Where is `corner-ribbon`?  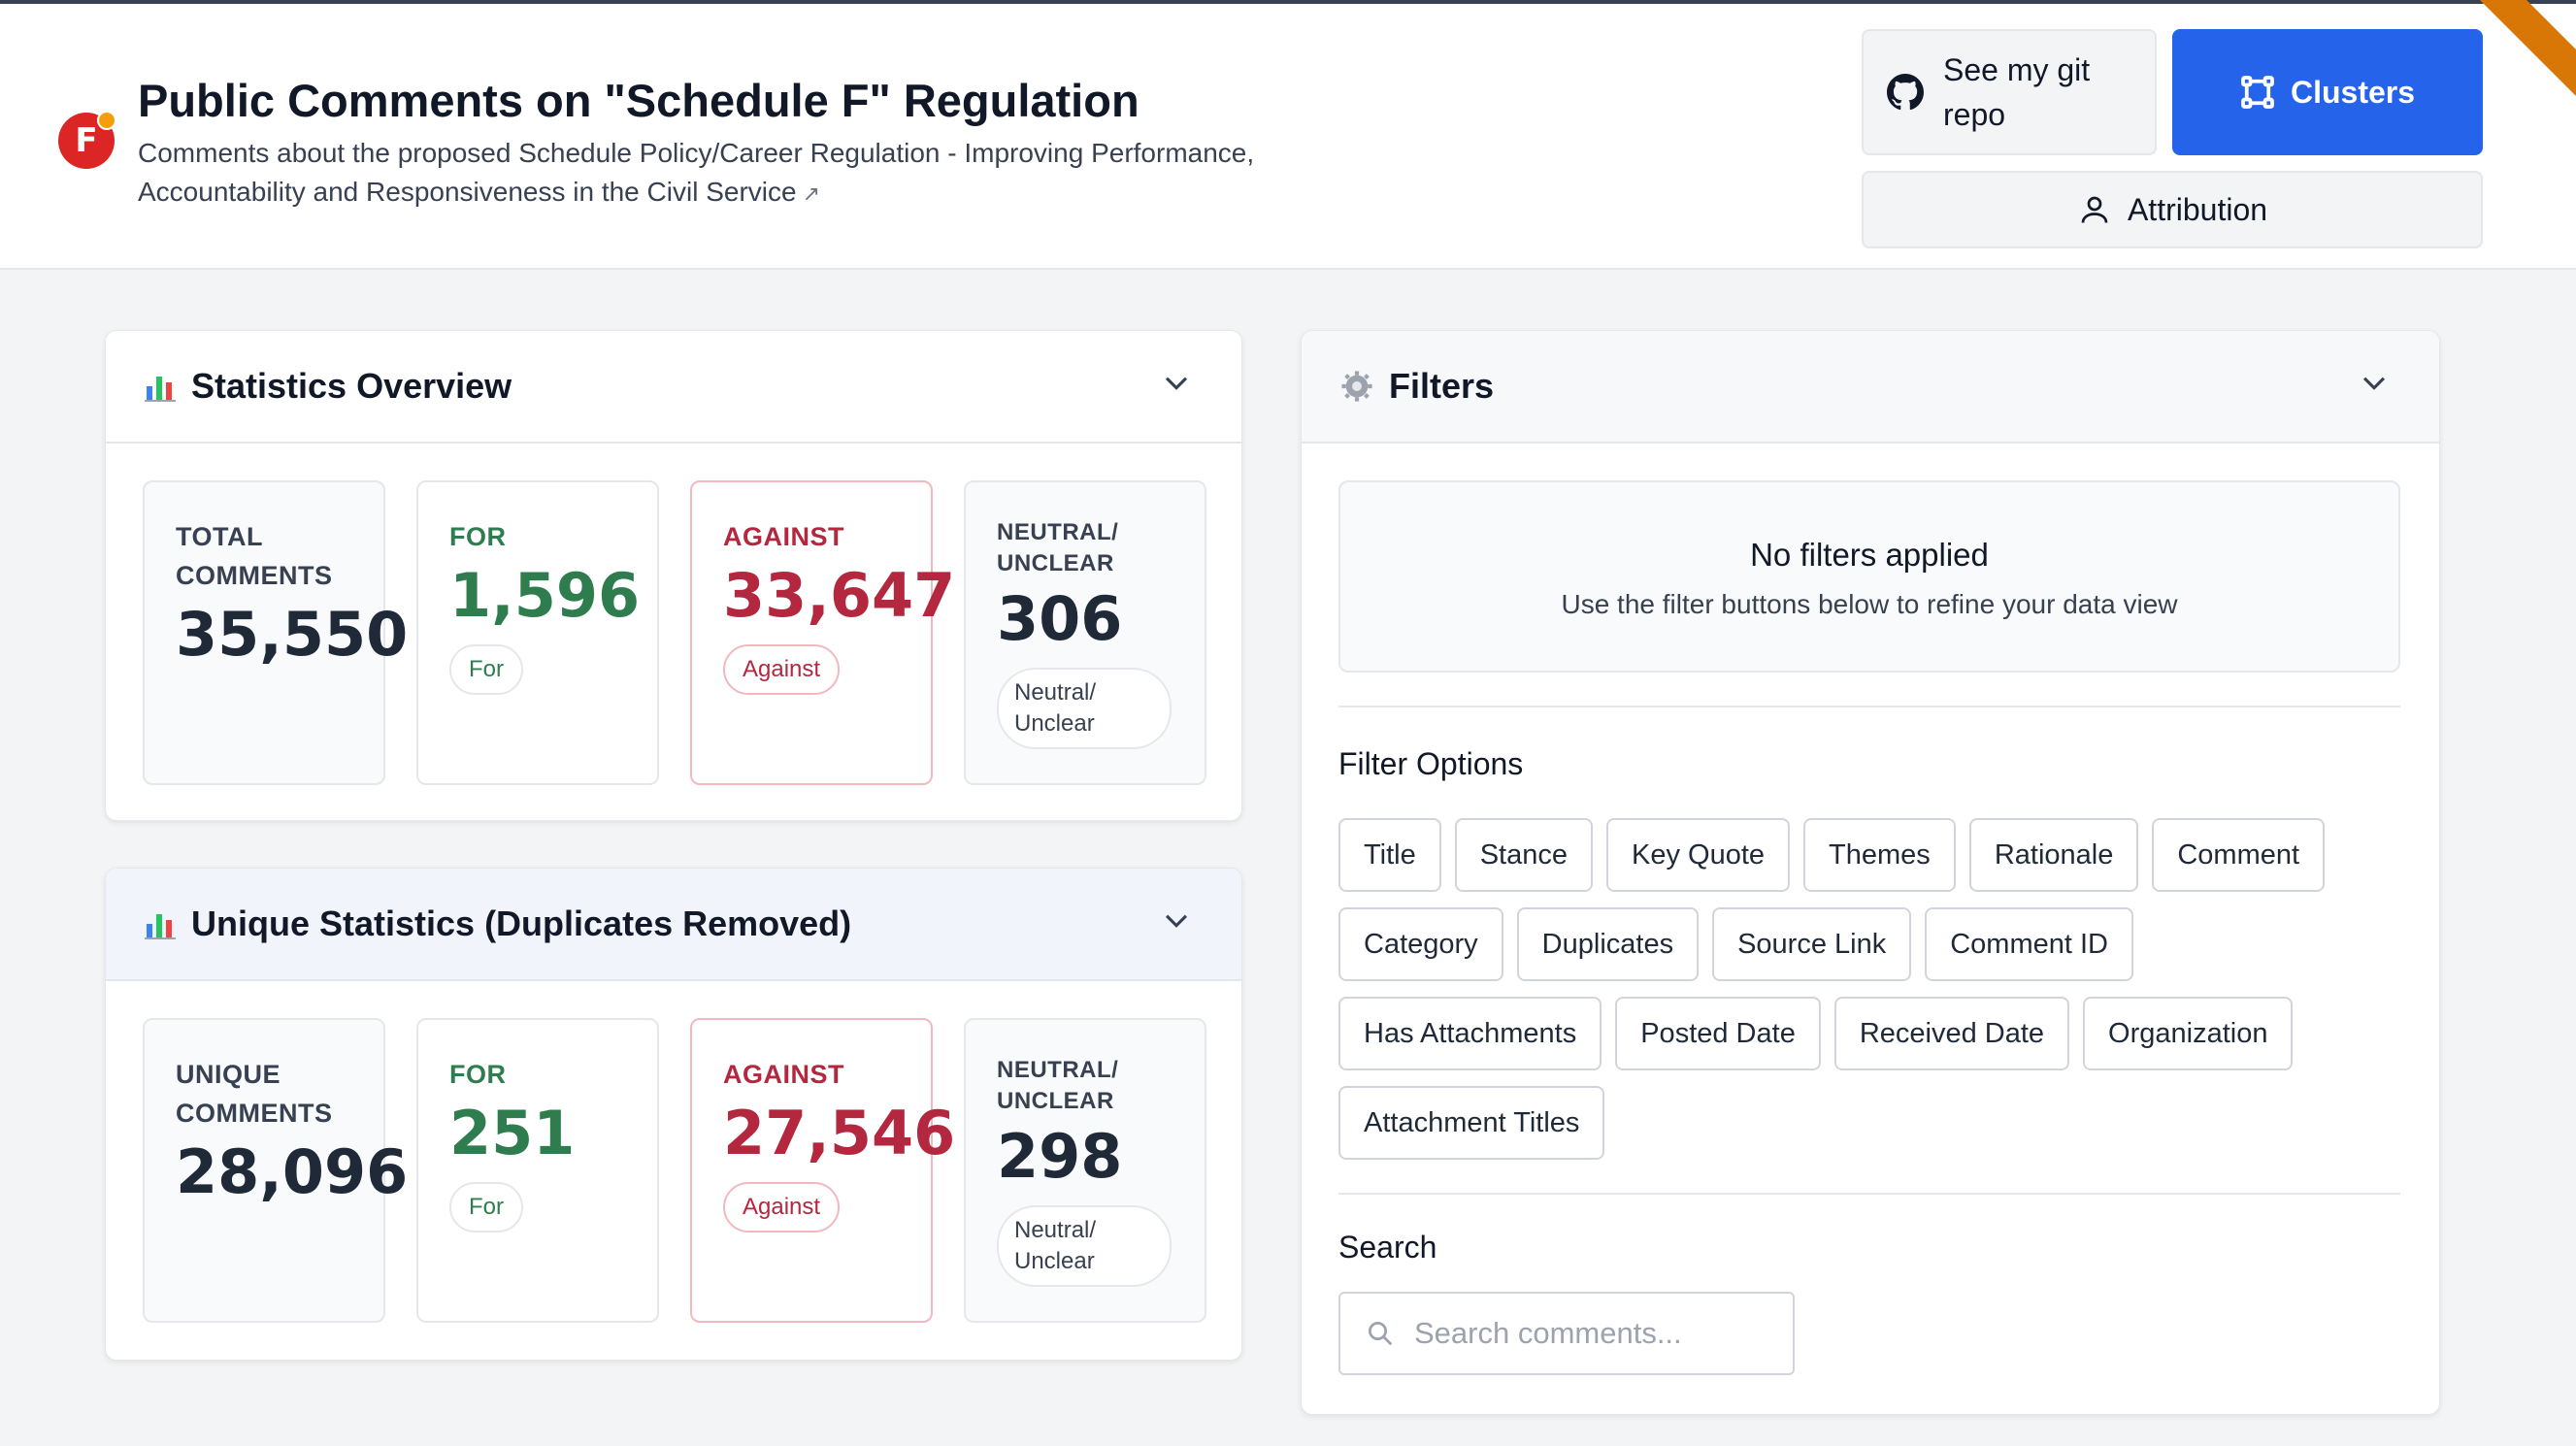 corner-ribbon is located at coordinates (2522, 53).